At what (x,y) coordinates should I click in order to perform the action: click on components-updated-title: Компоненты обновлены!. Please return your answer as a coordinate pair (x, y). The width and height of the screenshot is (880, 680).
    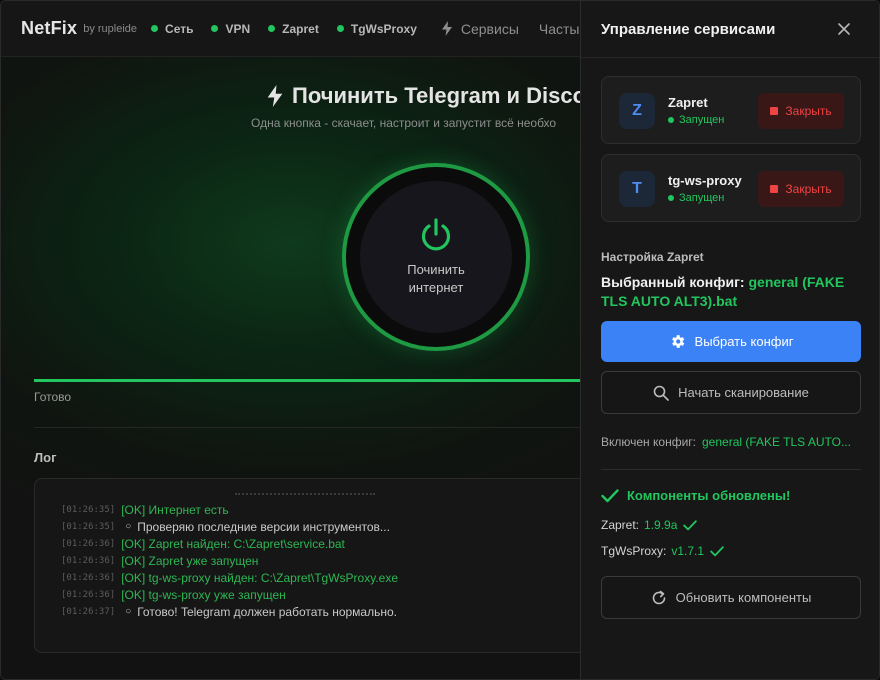
    Looking at the image, I should click on (695, 495).